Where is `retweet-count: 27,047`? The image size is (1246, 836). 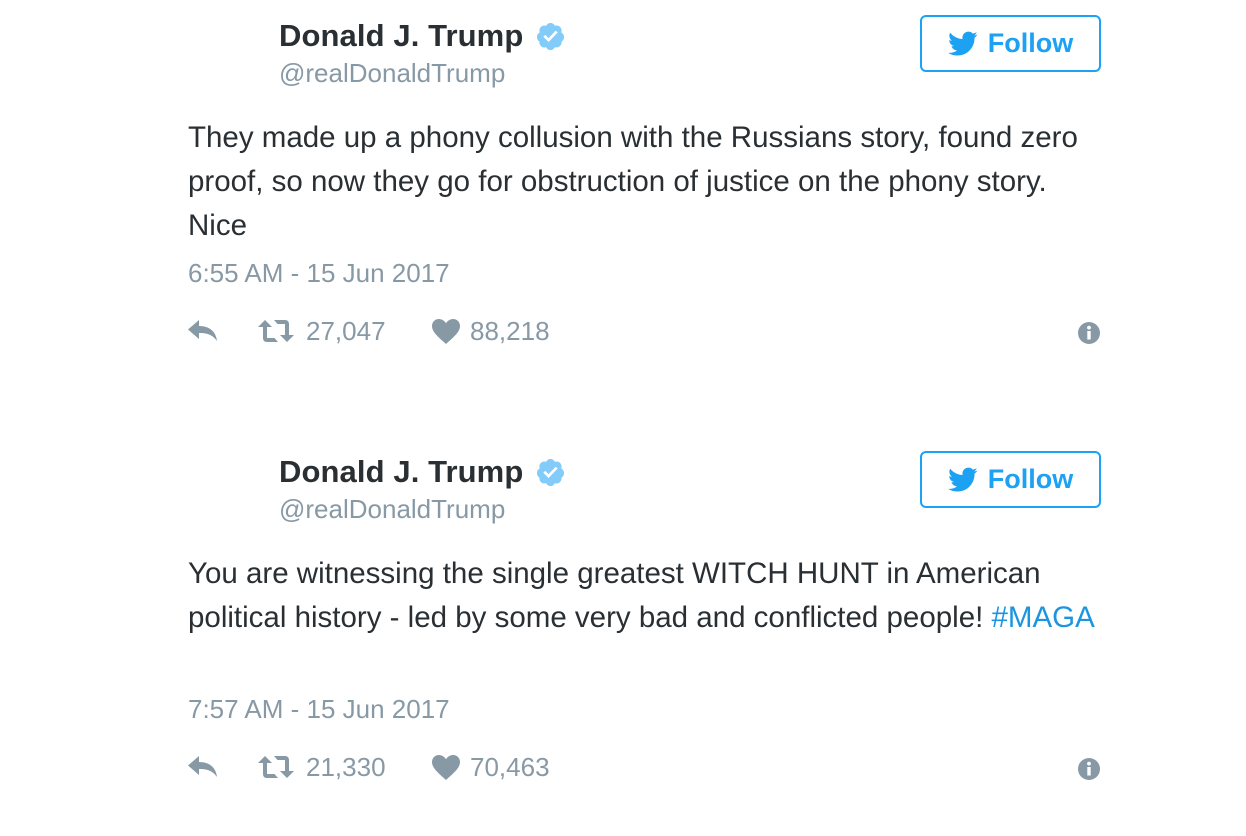
retweet-count: 27,047 is located at coordinates (346, 330).